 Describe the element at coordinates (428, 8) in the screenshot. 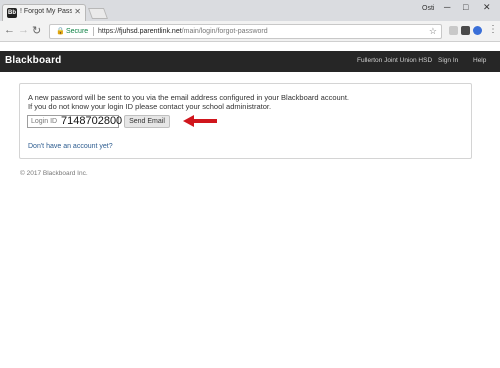

I see `browser-profile-label: Osti` at that location.